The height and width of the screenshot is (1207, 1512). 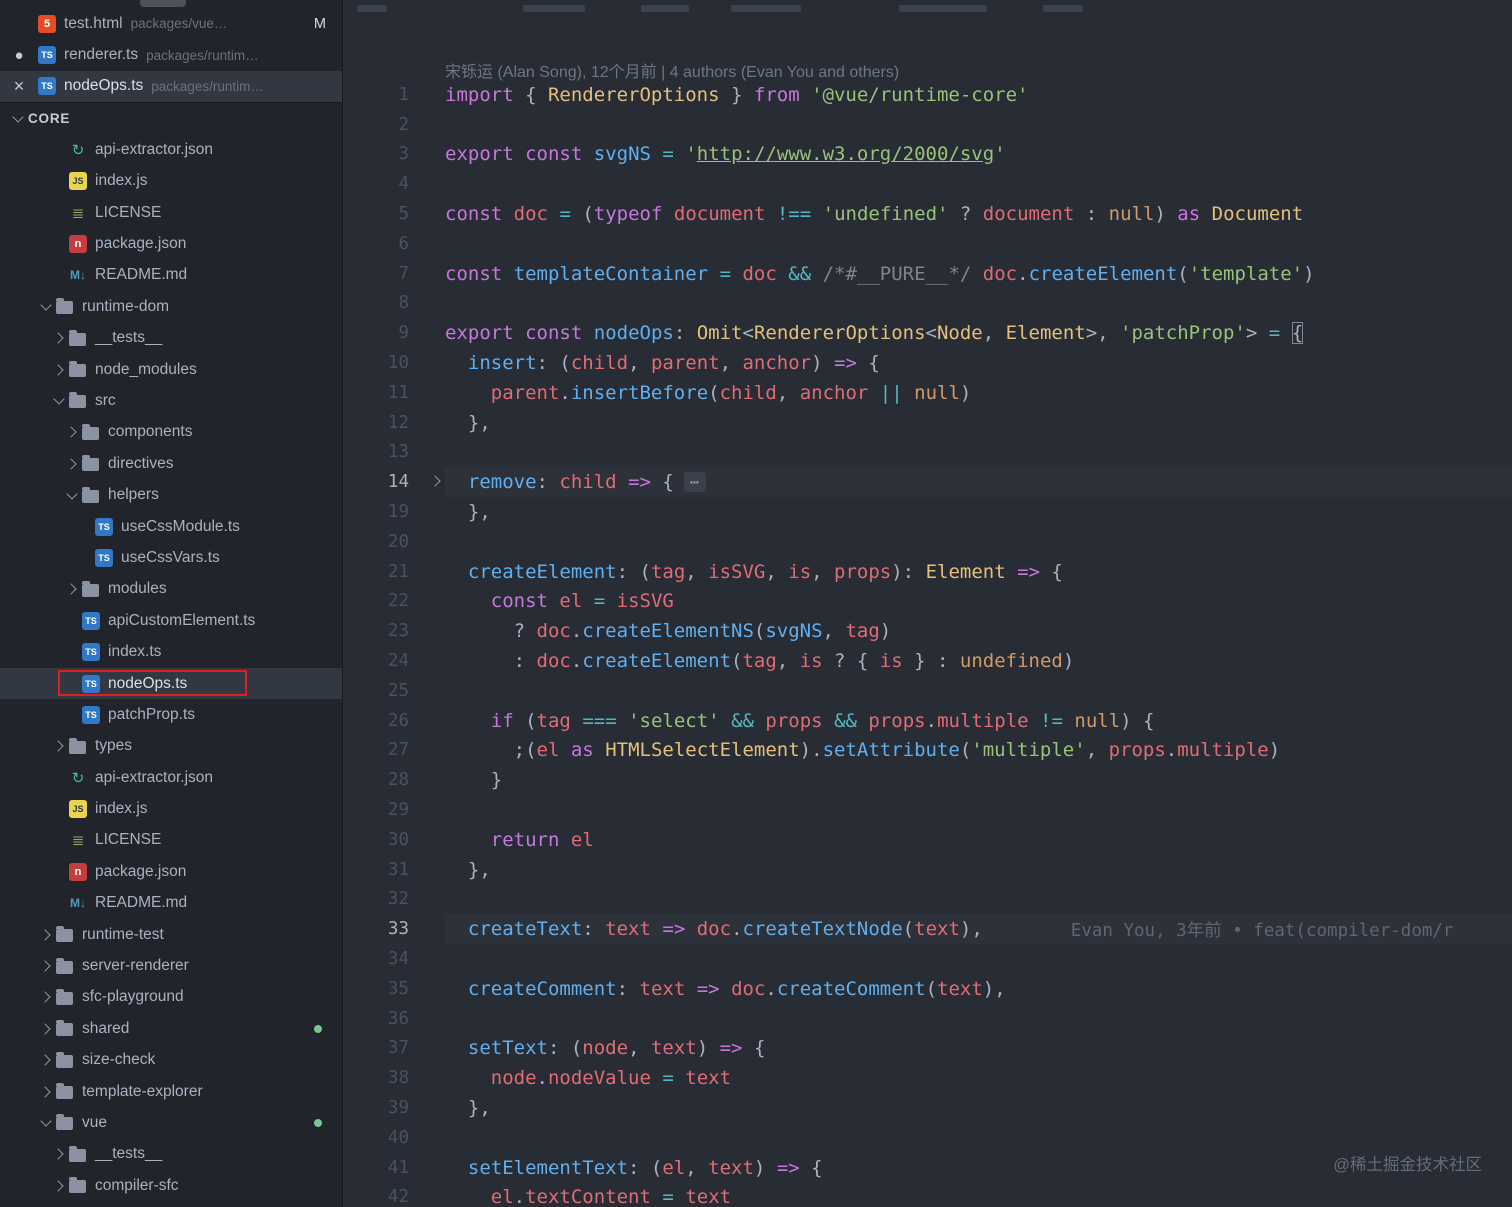 What do you see at coordinates (927, 423) in the screenshot?
I see `code-line-12: 12 },` at bounding box center [927, 423].